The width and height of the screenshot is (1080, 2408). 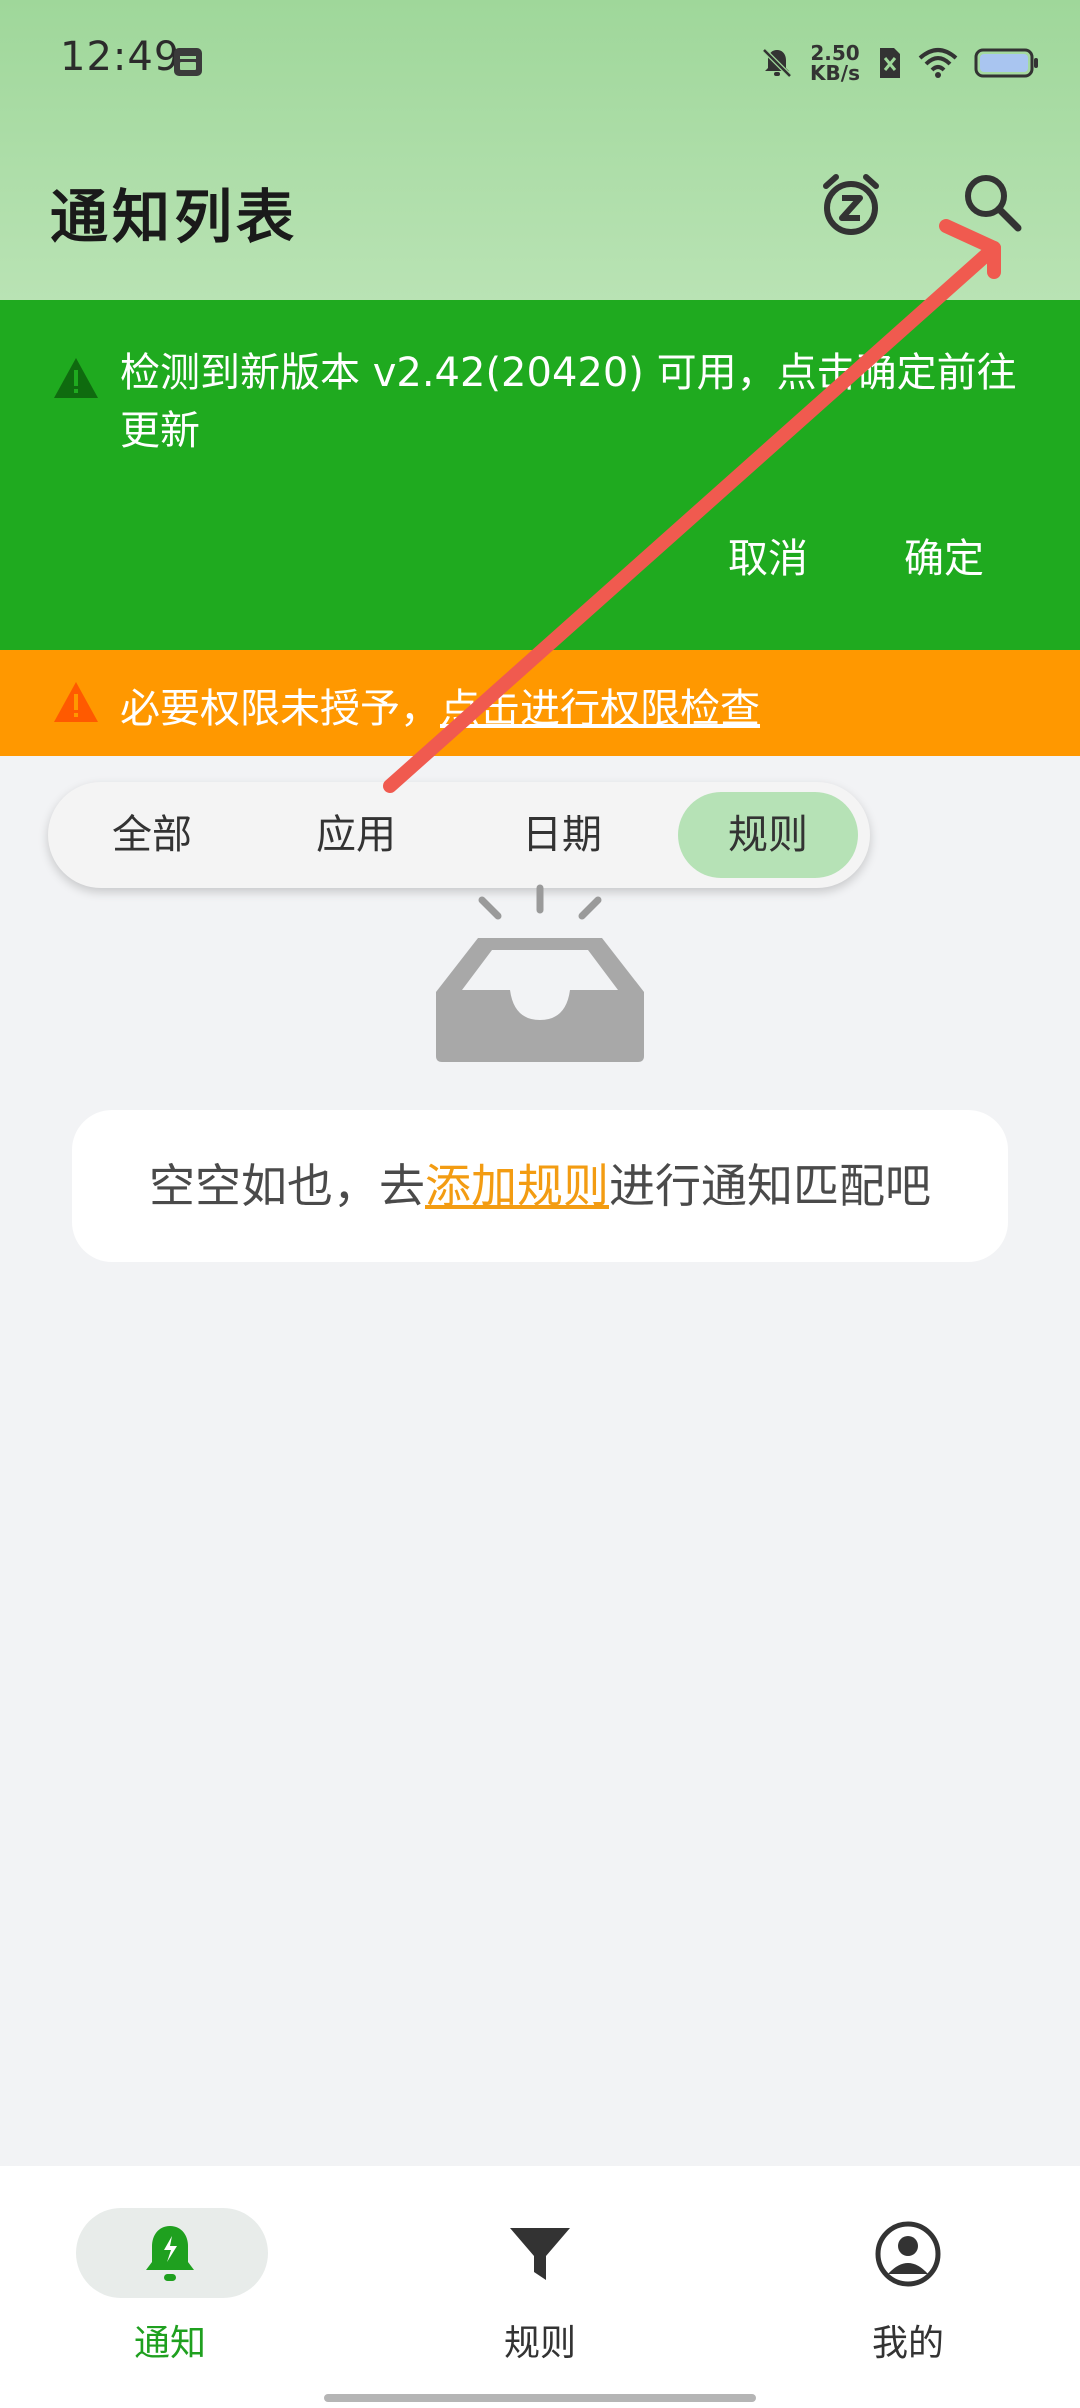 I want to click on permission-message: 必要权限未授予，点击进行权限检查, so click(x=440, y=705).